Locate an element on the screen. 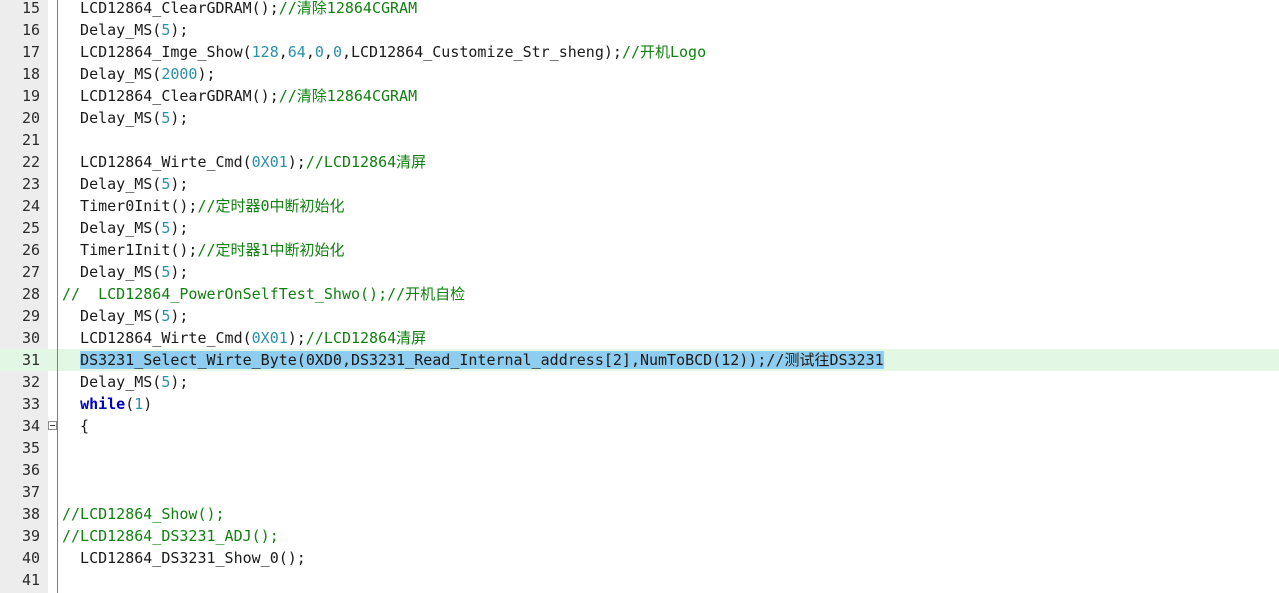 This screenshot has width=1279, height=593. code-token: //开机Logo is located at coordinates (664, 52).